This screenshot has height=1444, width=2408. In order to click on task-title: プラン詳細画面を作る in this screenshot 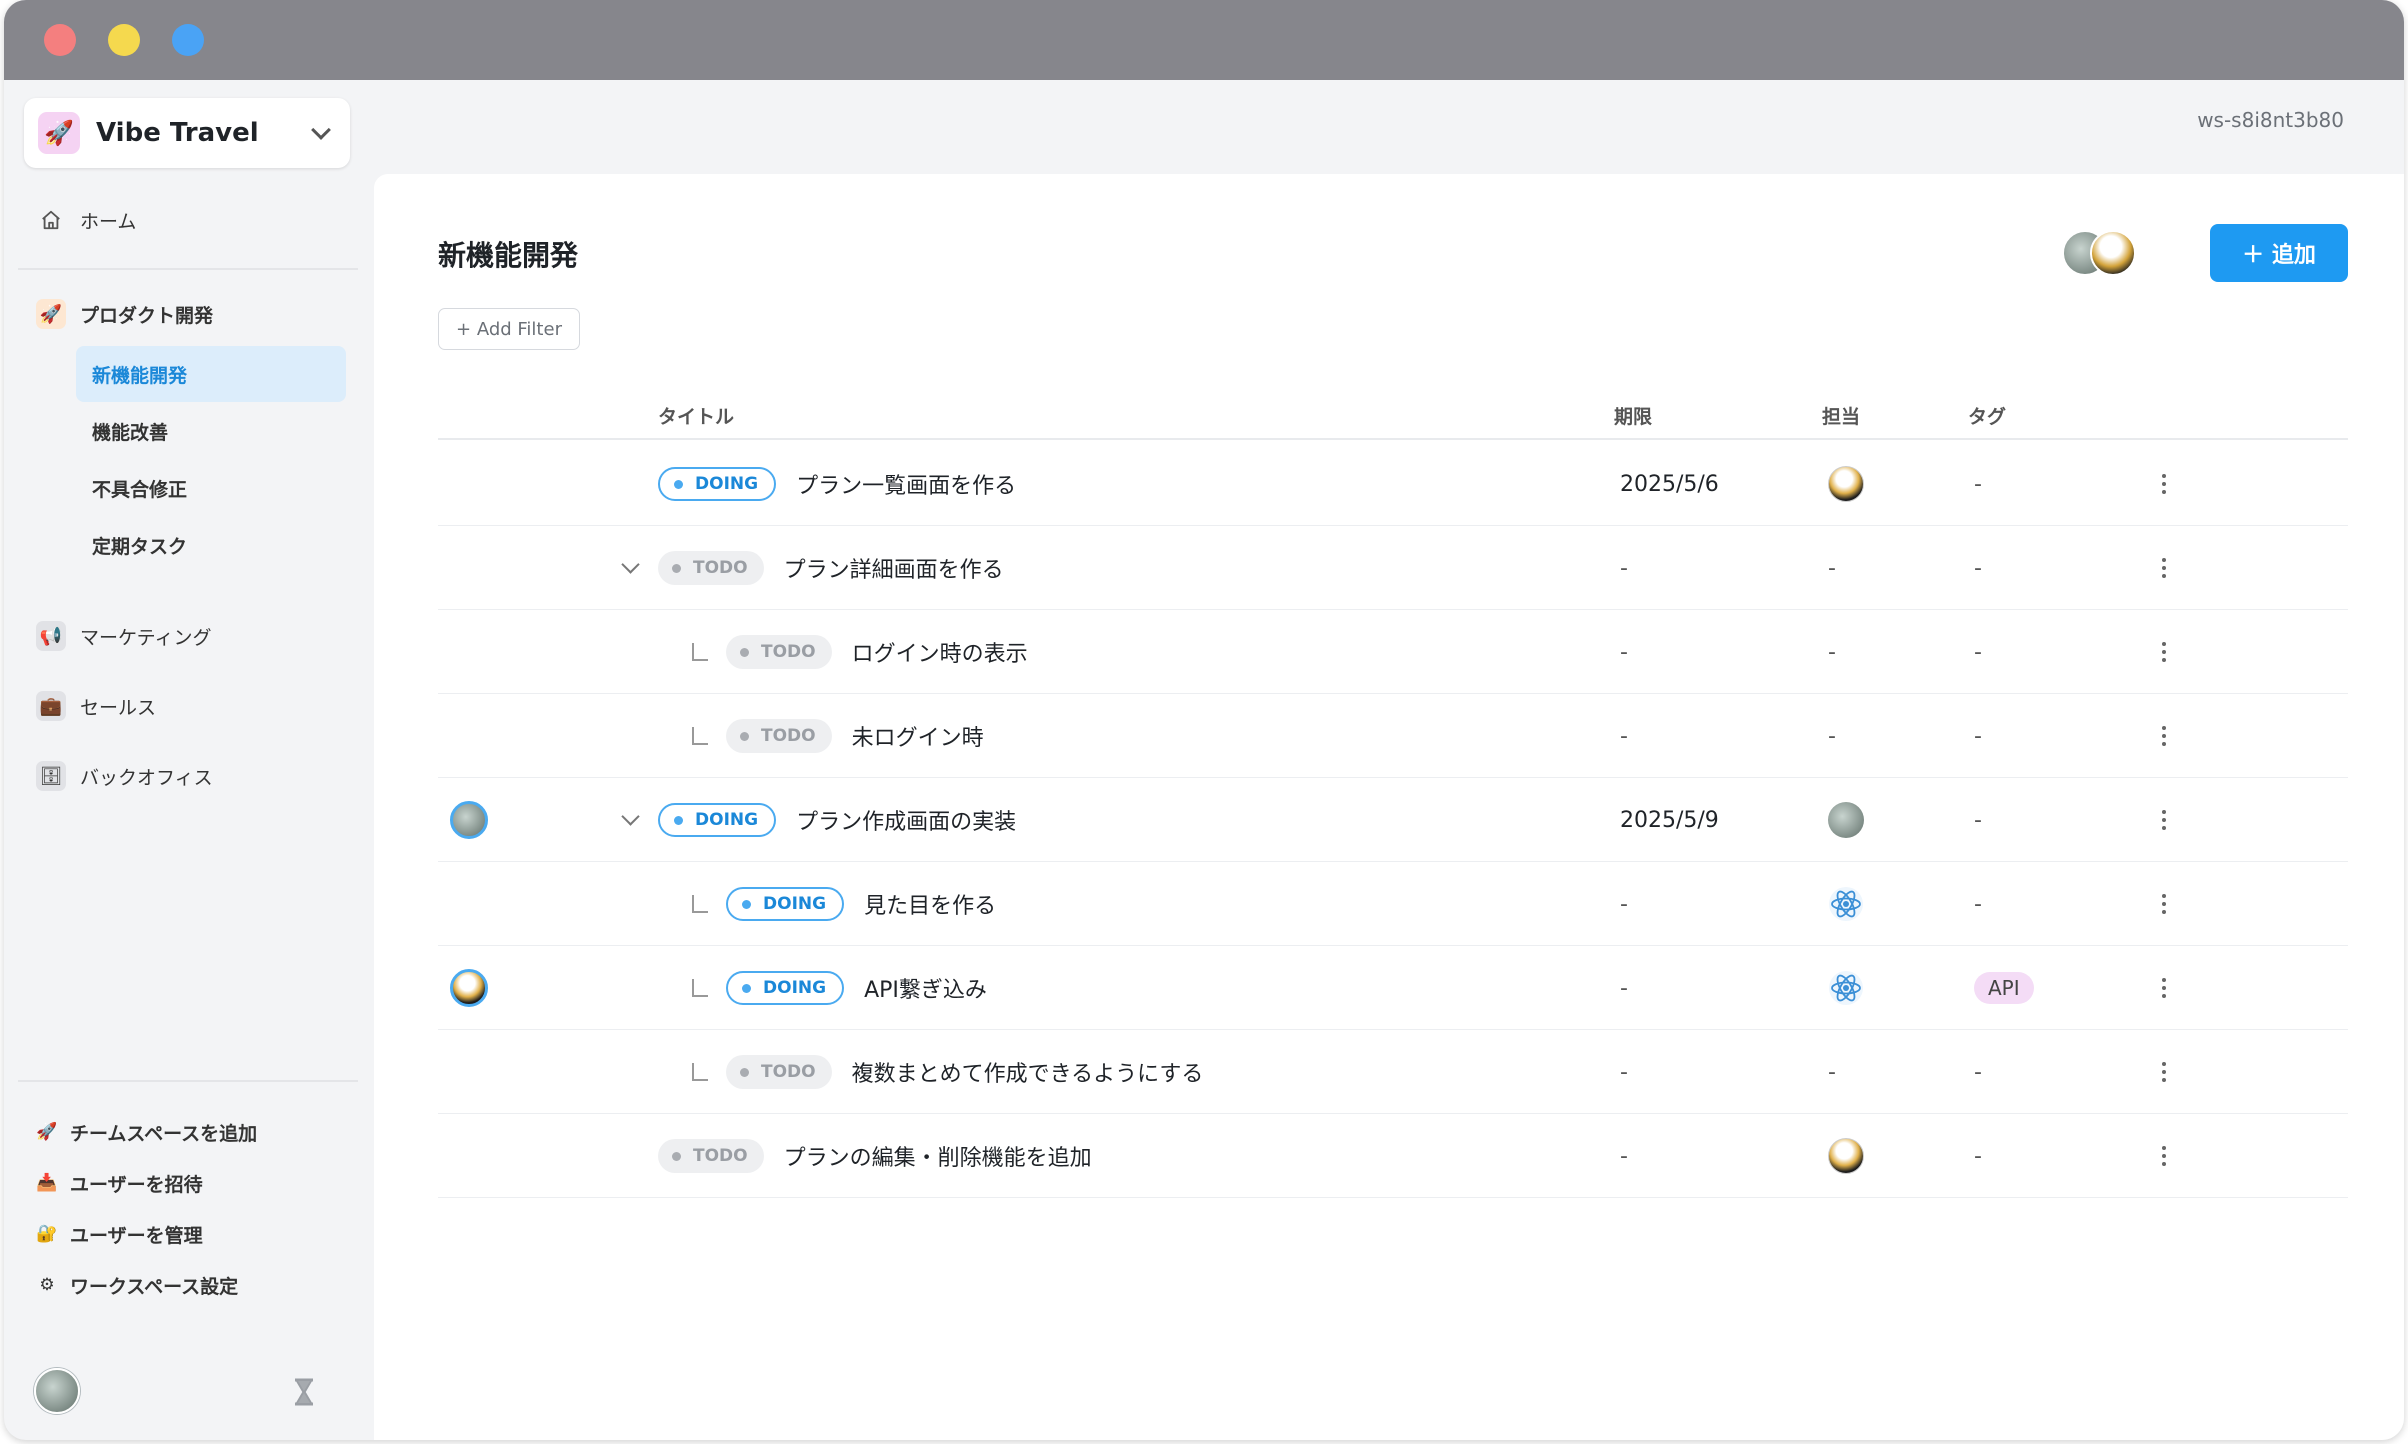, I will do `click(894, 568)`.